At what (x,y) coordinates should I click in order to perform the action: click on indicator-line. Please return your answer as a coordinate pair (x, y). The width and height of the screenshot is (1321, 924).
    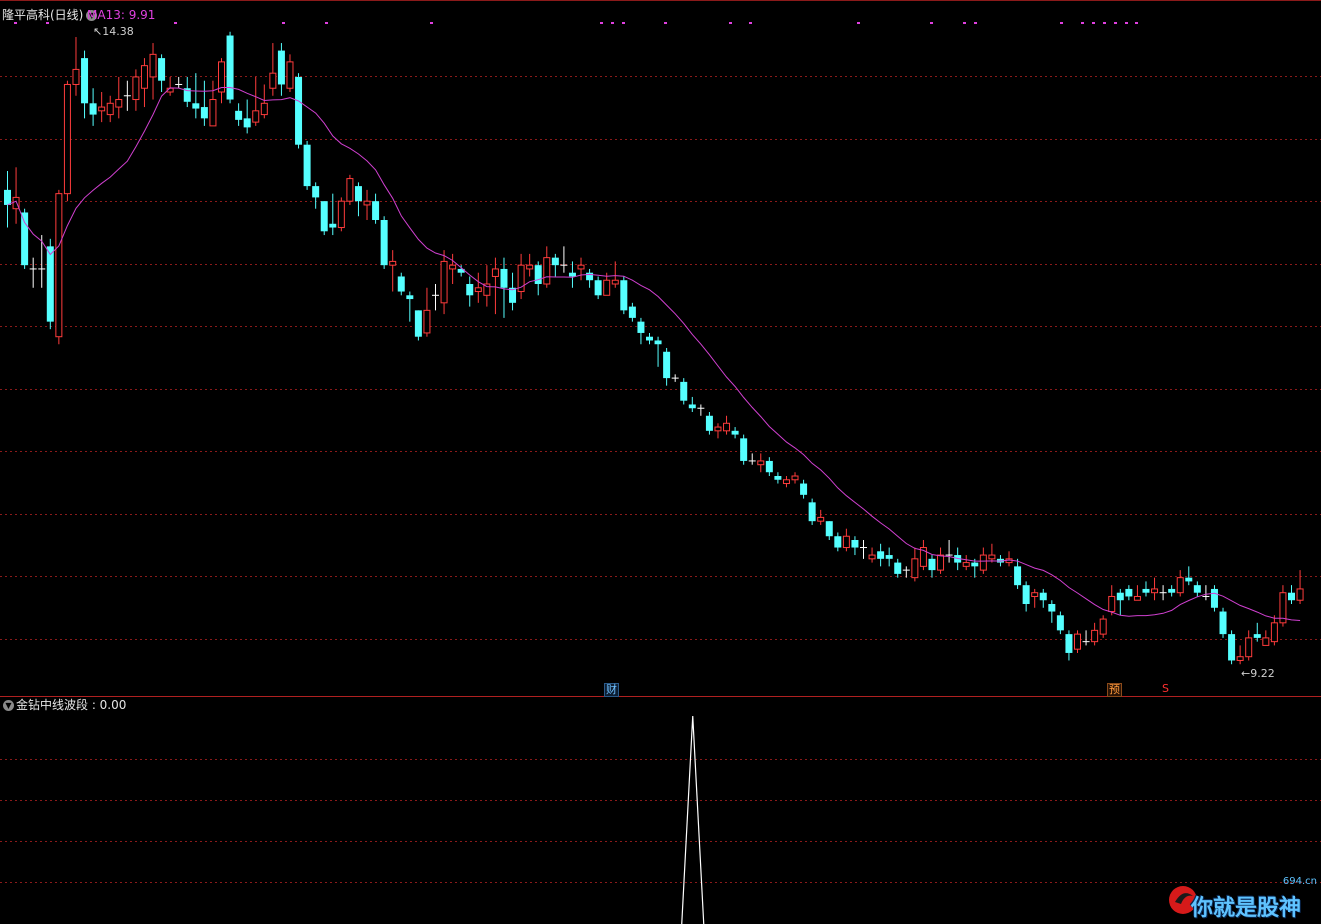
    Looking at the image, I should click on (693, 819).